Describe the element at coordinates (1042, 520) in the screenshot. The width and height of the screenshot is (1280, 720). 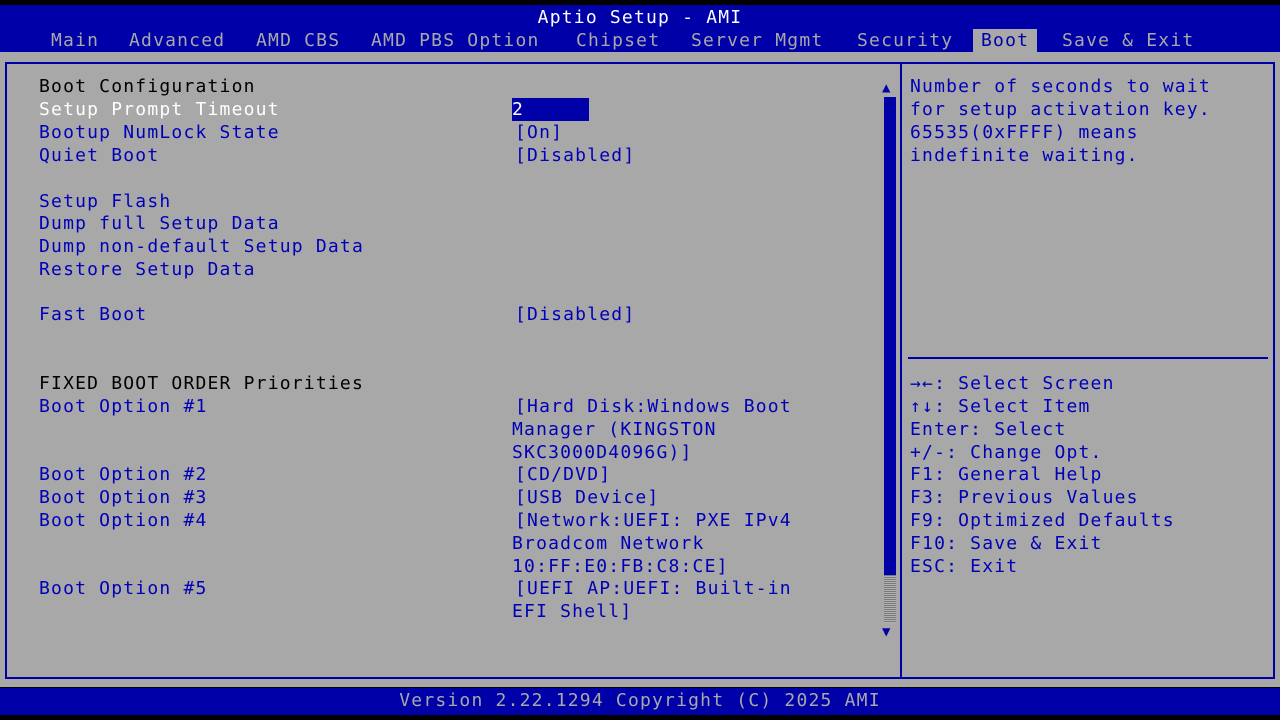
I see `key-optimized-defaults: F9: Optimized Defaults` at that location.